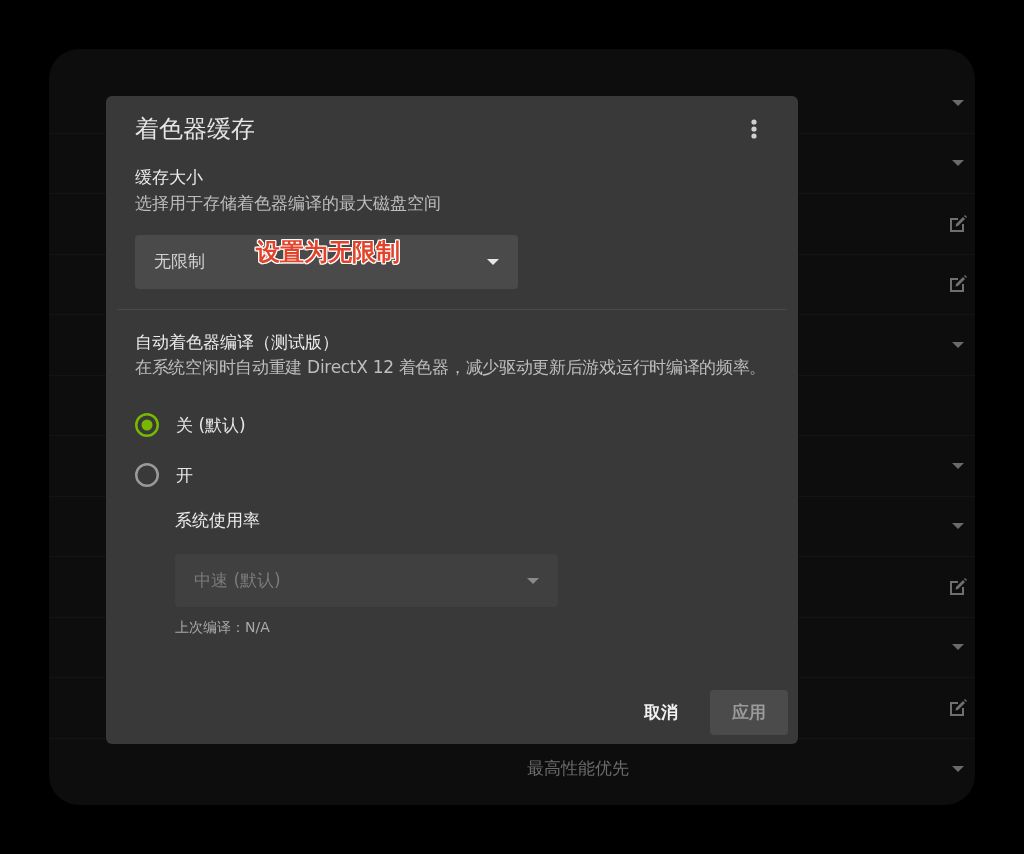  I want to click on annotation-label: 设置为无限制, so click(328, 252).